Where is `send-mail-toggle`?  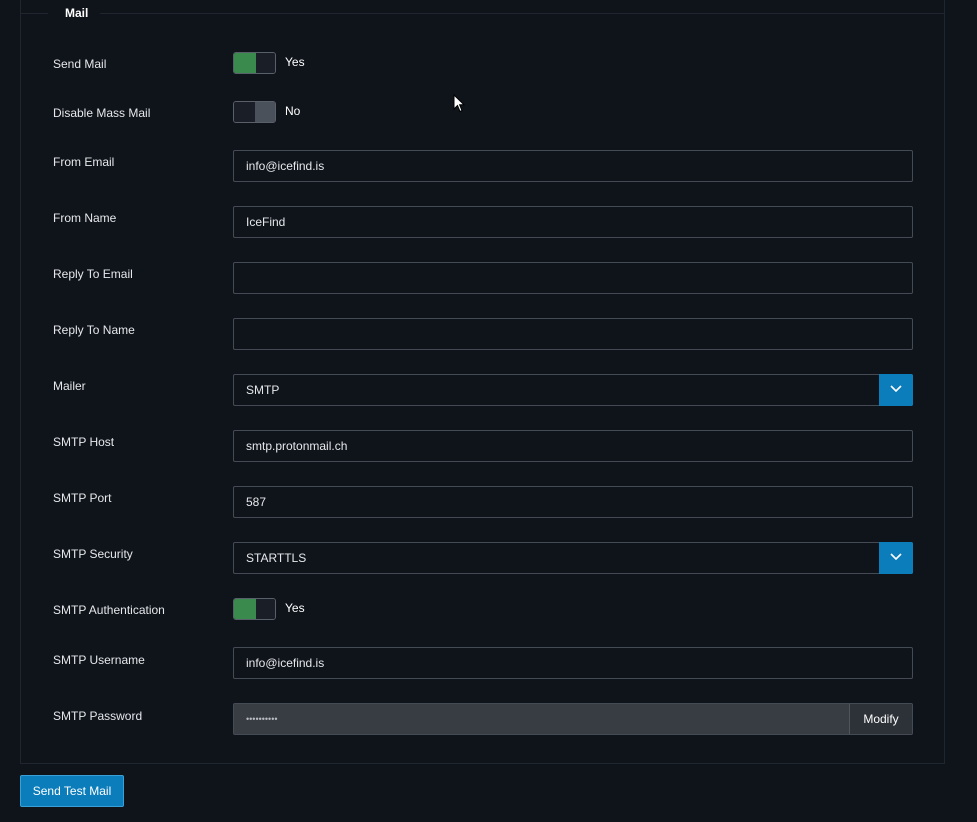
send-mail-toggle is located at coordinates (254, 63).